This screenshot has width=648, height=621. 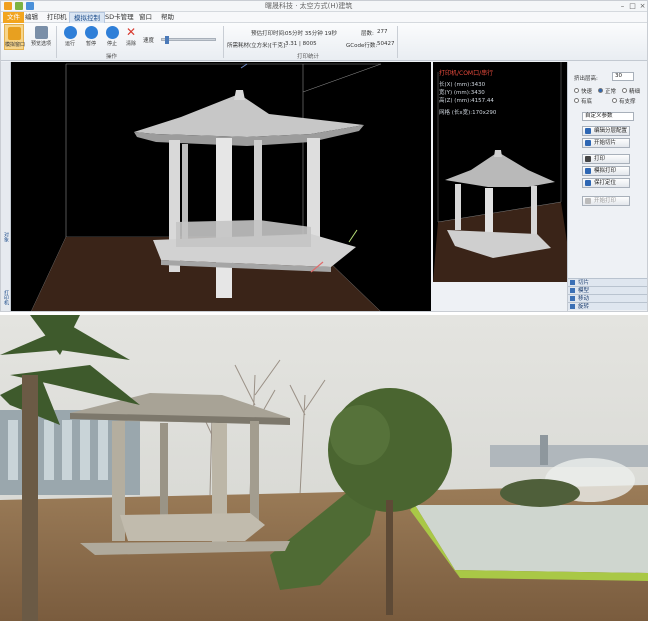 What do you see at coordinates (606, 183) in the screenshot?
I see `print-position-button: 保打定位` at bounding box center [606, 183].